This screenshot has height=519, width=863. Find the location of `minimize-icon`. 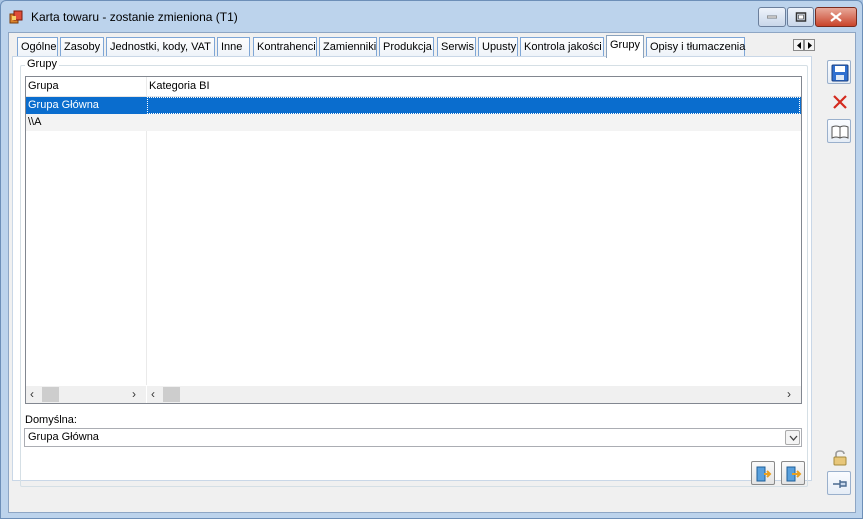

minimize-icon is located at coordinates (772, 17).